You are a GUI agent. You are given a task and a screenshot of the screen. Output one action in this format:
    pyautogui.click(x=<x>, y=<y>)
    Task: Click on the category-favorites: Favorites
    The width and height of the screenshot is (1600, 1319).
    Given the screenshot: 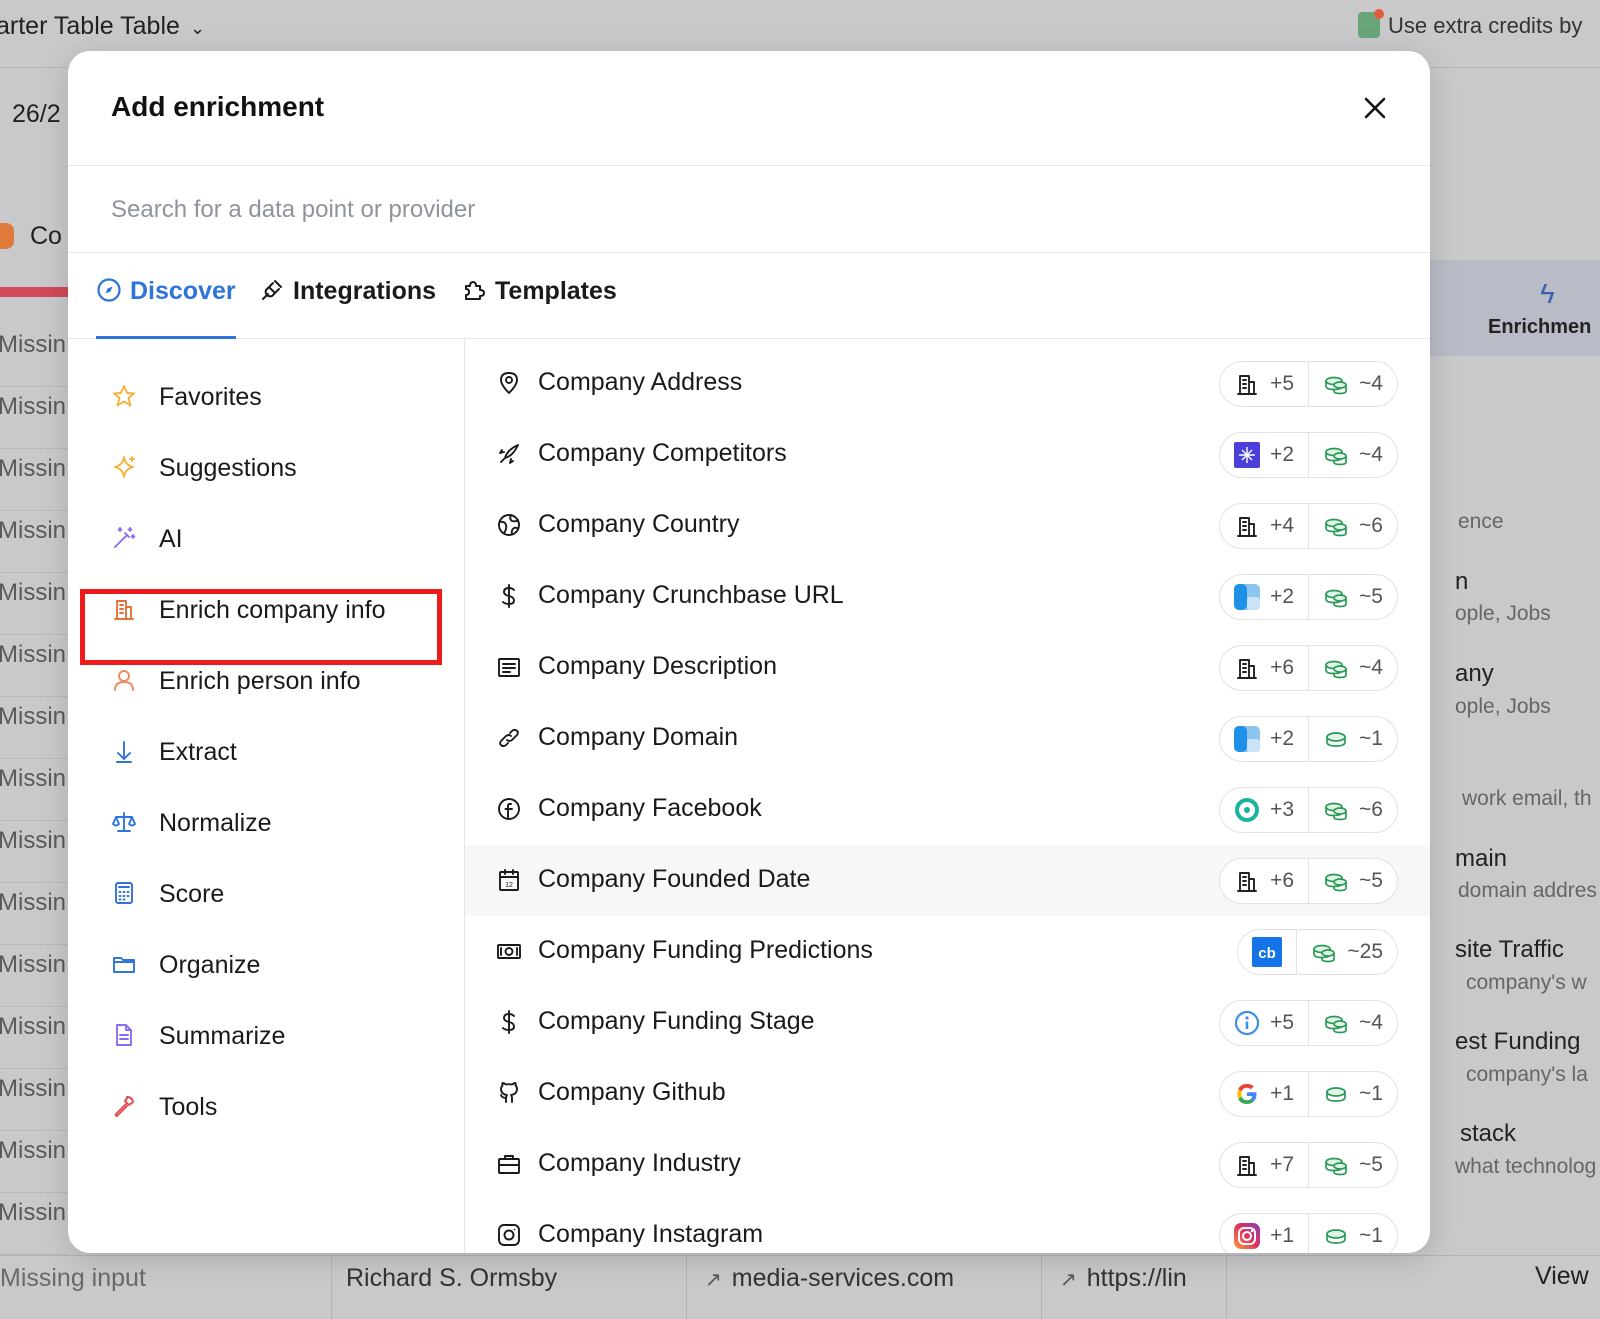 What is the action you would take?
    pyautogui.click(x=271, y=406)
    